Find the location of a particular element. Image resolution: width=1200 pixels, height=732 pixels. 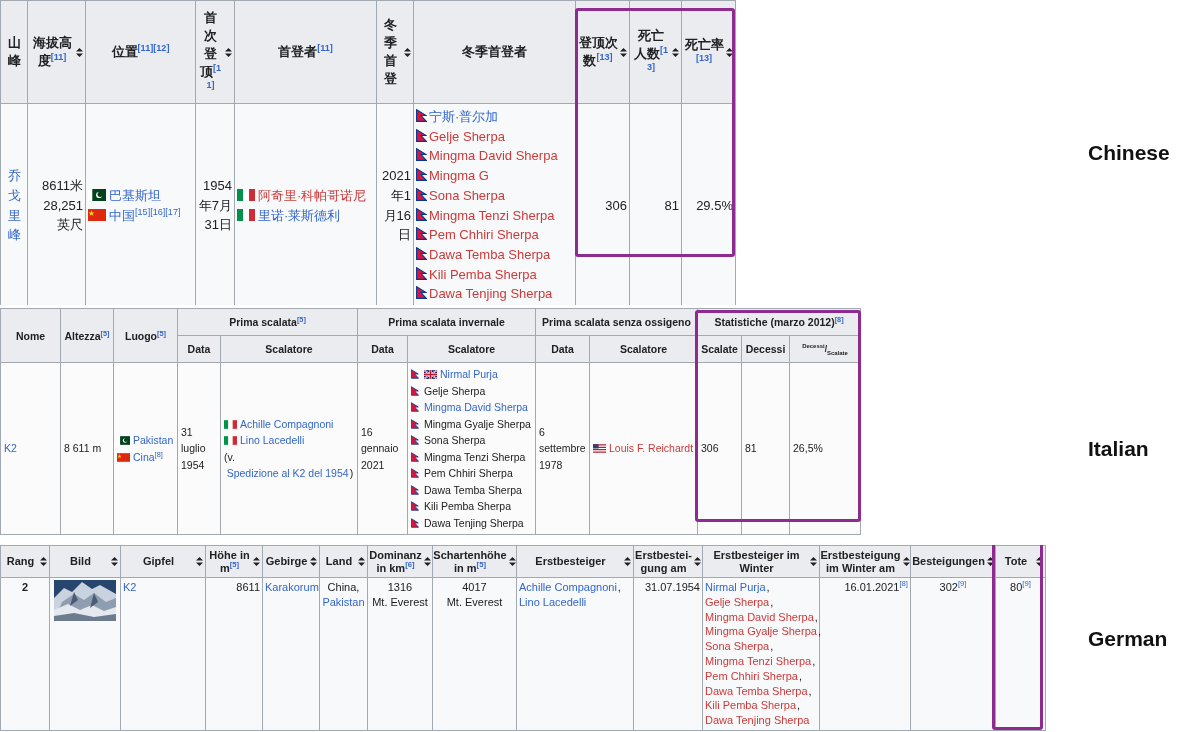

cell-text: Mingma Gyalje Sherpa is located at coordinates (477, 423).